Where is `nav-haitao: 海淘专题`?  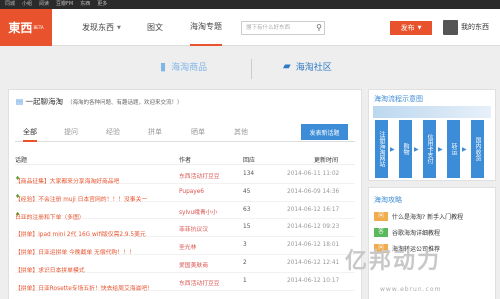 nav-haitao: 海淘专题 is located at coordinates (206, 27).